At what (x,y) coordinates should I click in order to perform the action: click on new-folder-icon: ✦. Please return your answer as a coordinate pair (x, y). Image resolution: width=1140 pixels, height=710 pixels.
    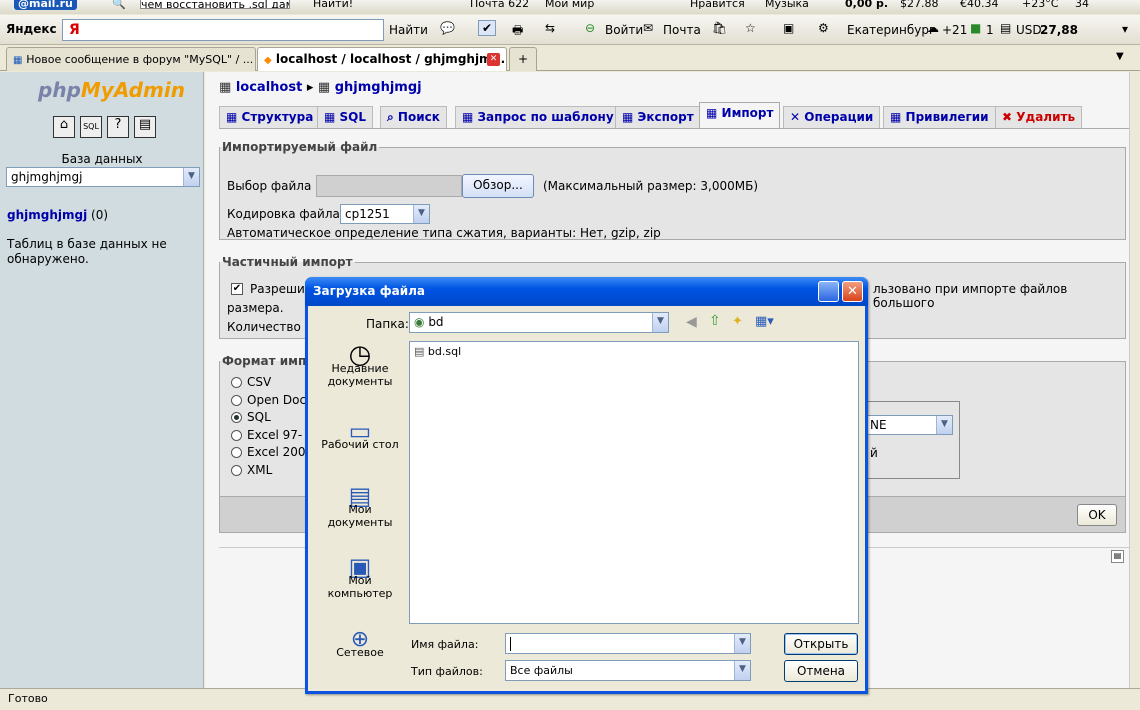
    Looking at the image, I should click on (737, 321).